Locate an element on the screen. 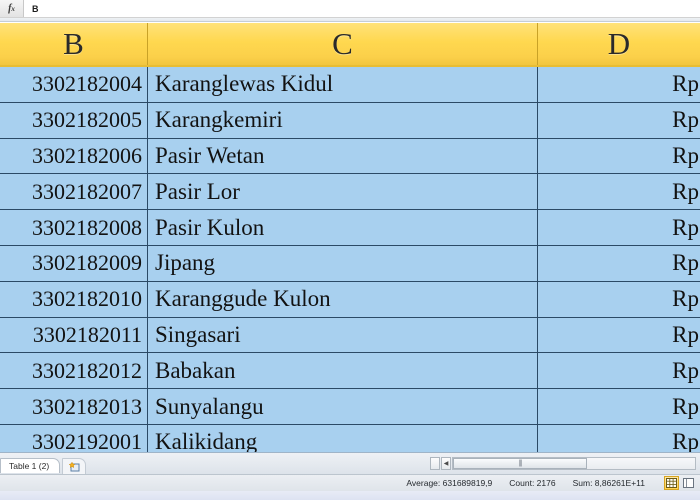  formula-input: B is located at coordinates (362, 8).